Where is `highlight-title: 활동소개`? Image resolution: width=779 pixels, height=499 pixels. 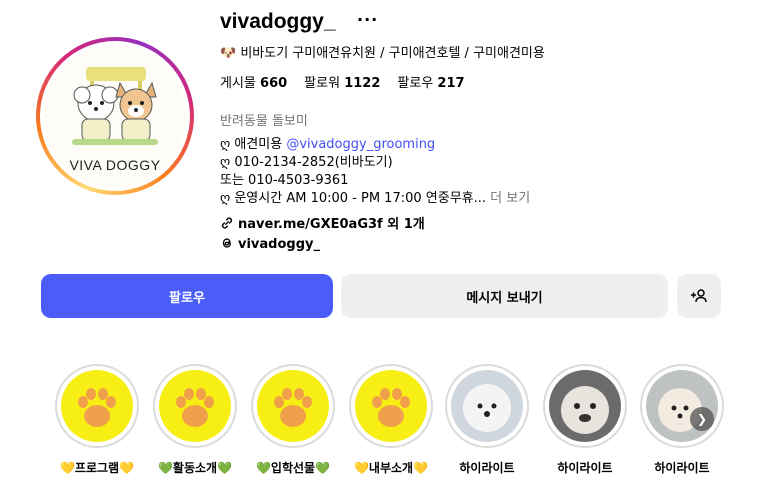 highlight-title: 활동소개 is located at coordinates (195, 468).